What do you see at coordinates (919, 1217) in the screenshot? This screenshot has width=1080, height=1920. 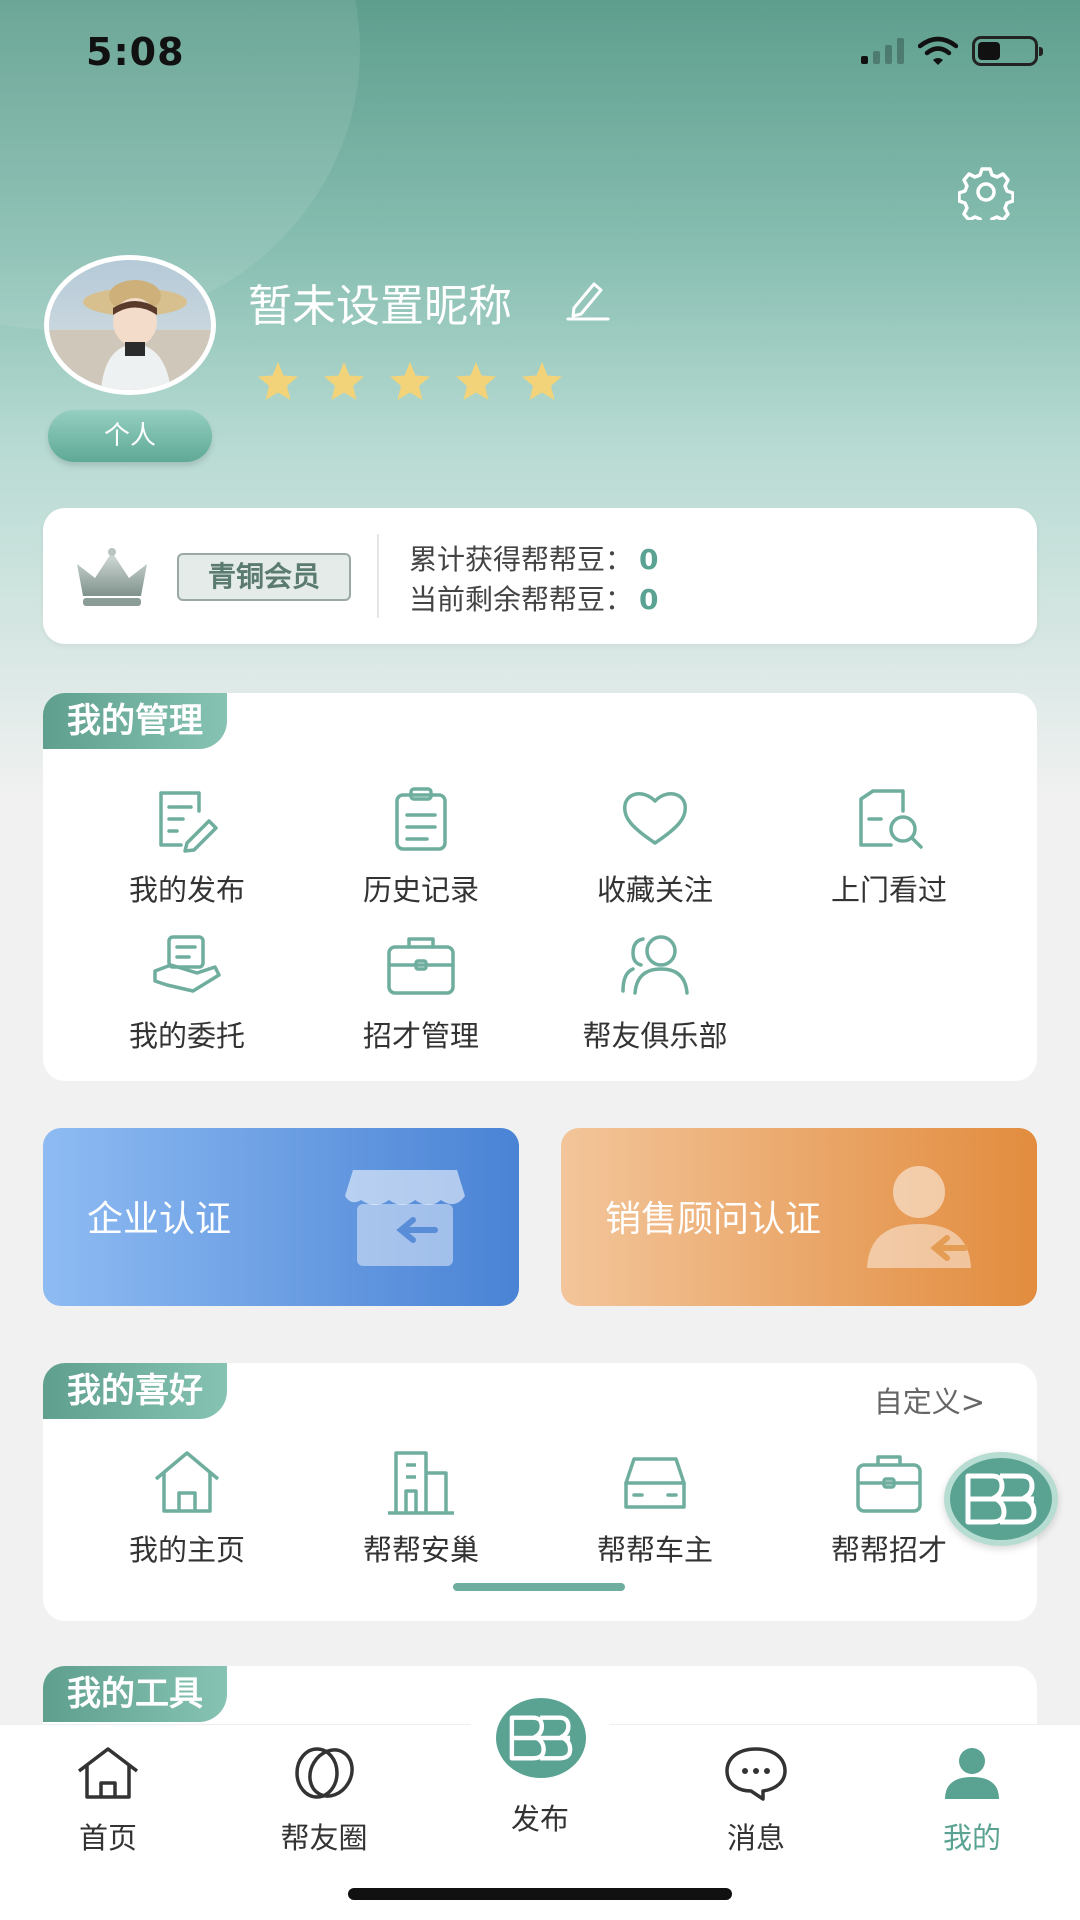 I see `person-certify-icon` at bounding box center [919, 1217].